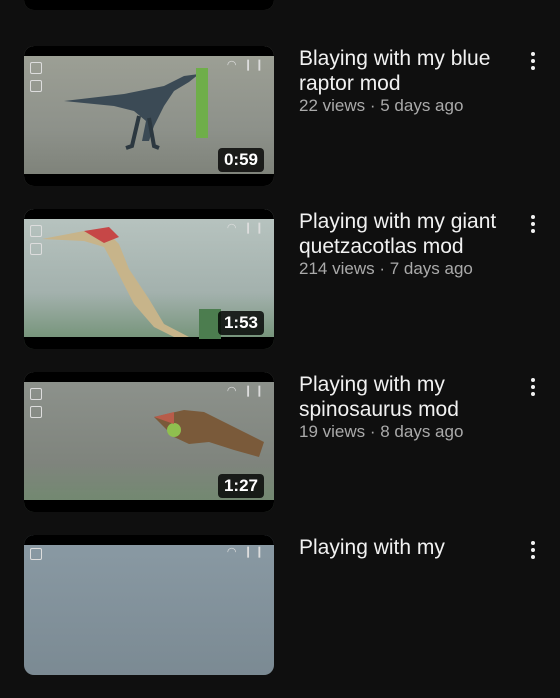 The image size is (560, 698). I want to click on video-item, so click(280, 16).